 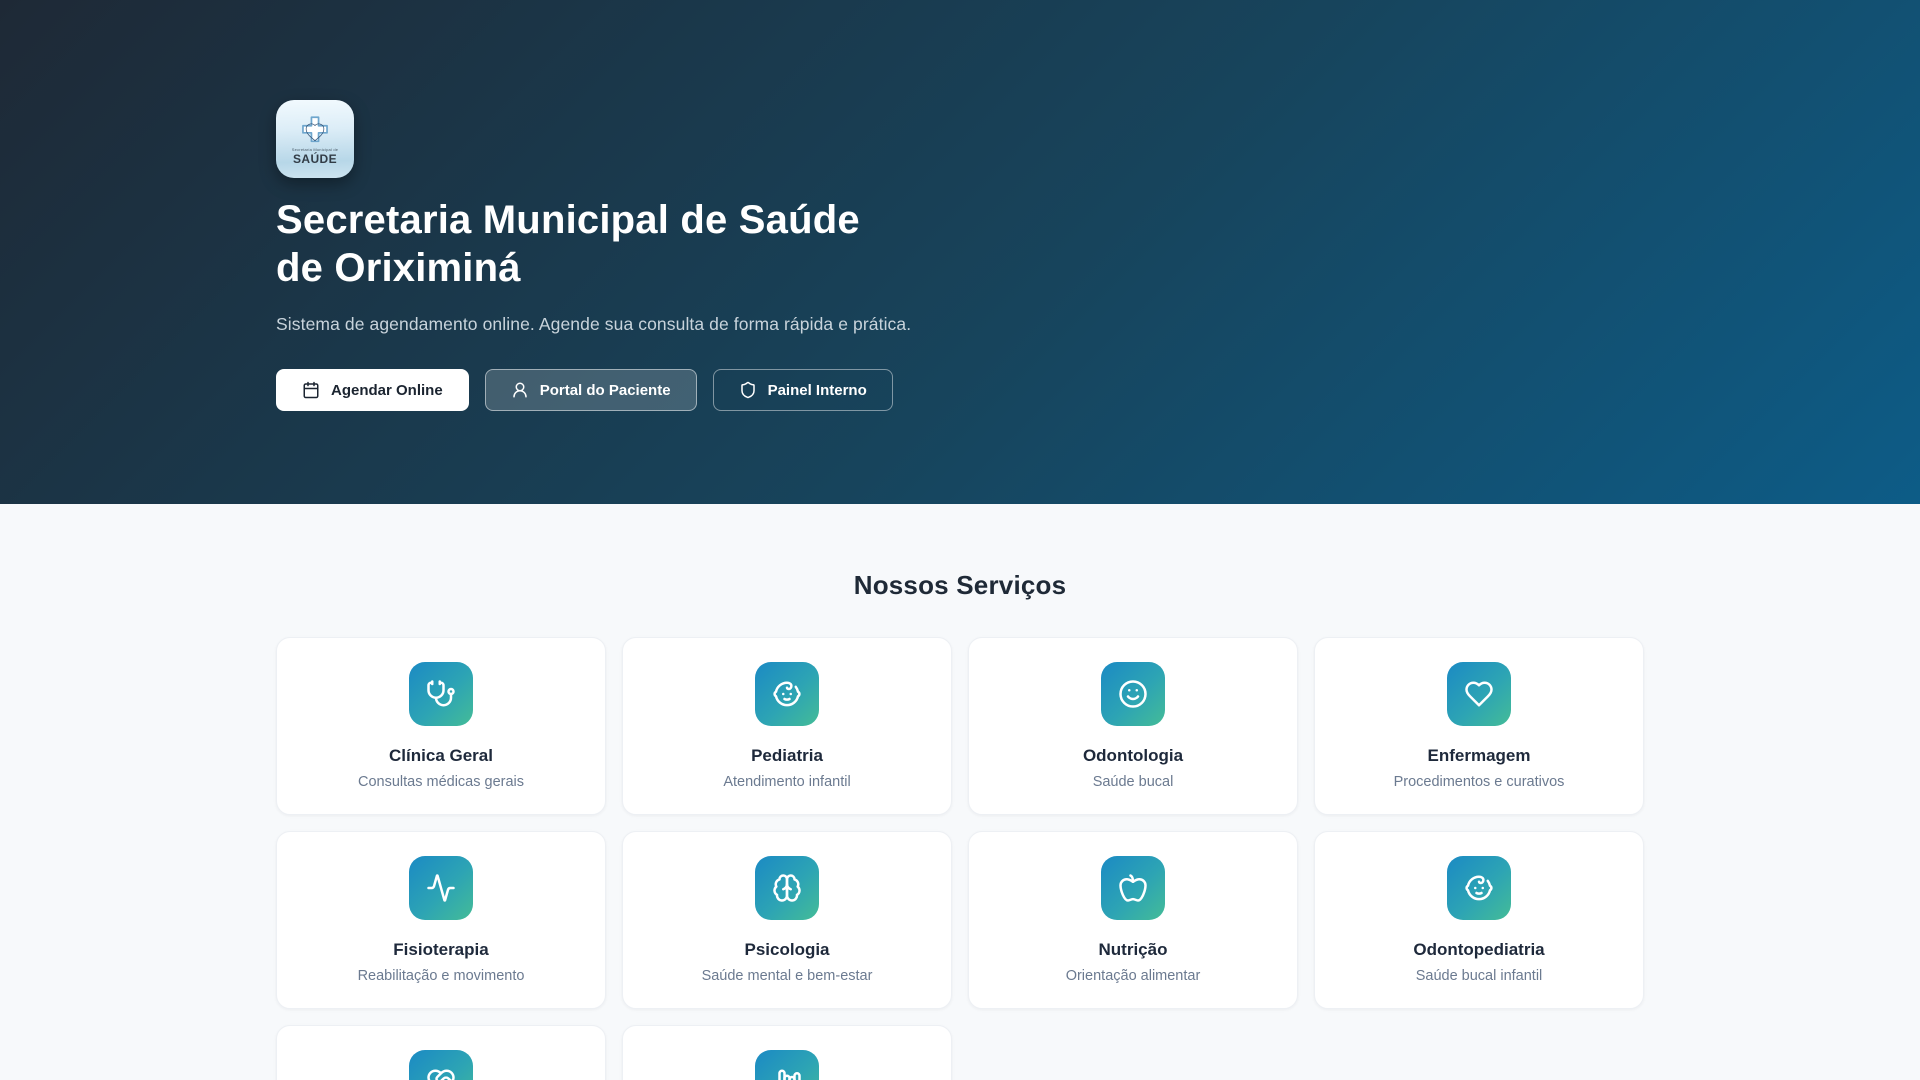 I want to click on apple-icon, so click(x=1133, y=888).